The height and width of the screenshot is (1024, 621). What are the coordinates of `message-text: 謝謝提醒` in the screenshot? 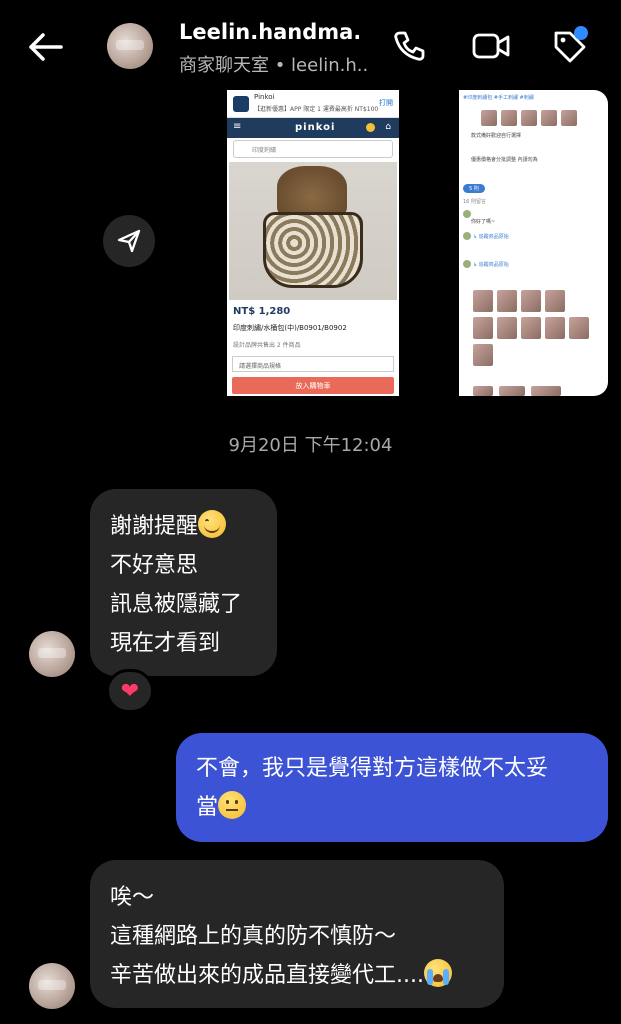 It's located at (154, 526).